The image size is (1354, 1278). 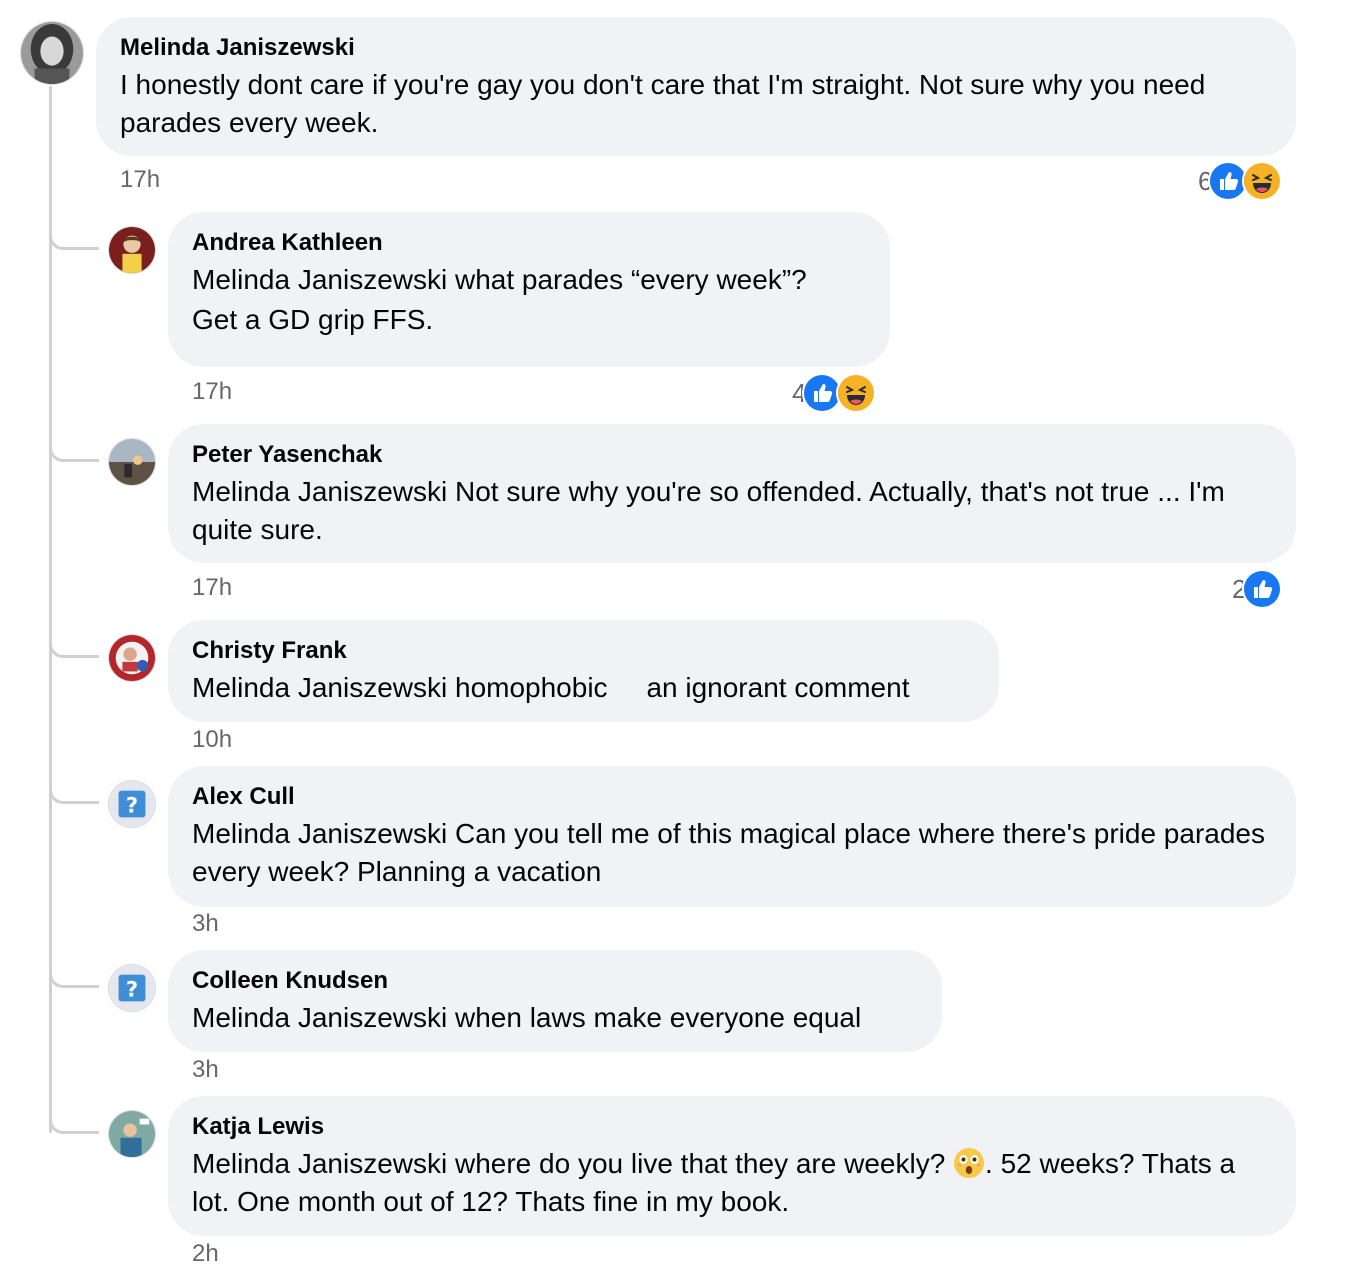 What do you see at coordinates (212, 740) in the screenshot?
I see `comment-timestamp: 10h` at bounding box center [212, 740].